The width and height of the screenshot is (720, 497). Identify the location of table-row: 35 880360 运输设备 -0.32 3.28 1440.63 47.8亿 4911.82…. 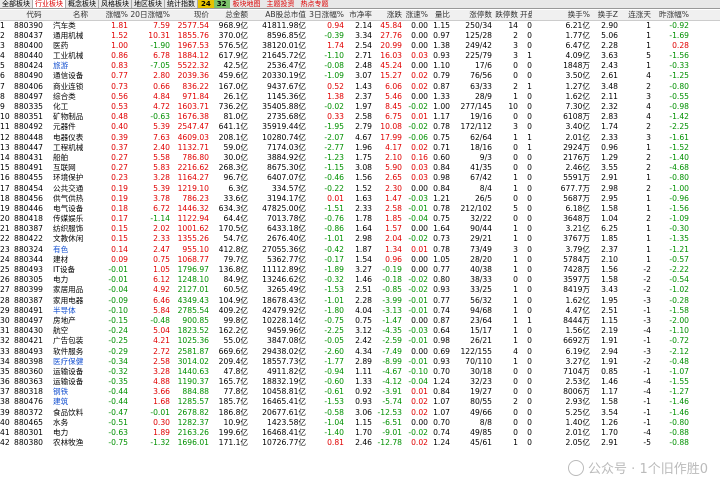
(360, 372).